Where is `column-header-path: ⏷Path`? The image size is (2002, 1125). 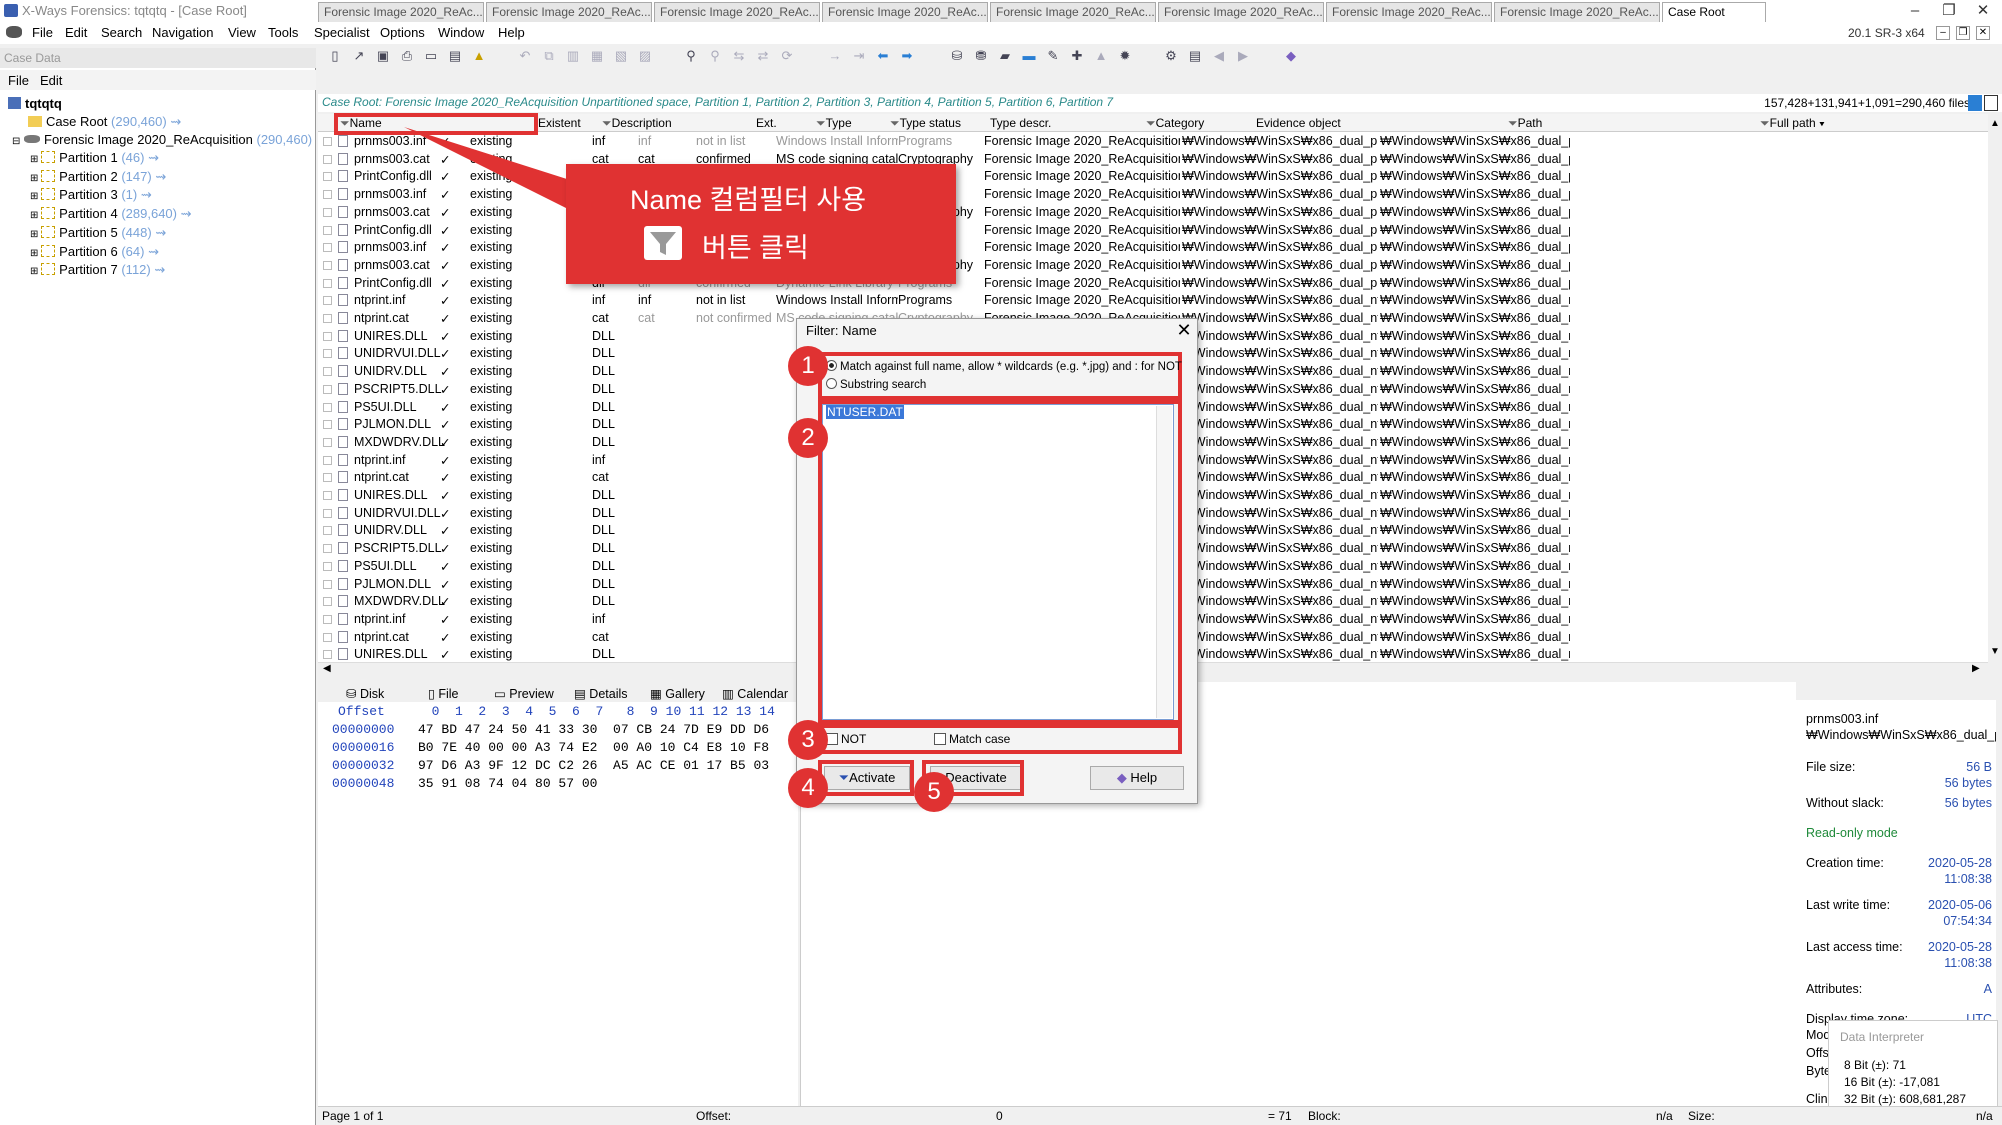
column-header-path: ⏷Path is located at coordinates (1525, 123).